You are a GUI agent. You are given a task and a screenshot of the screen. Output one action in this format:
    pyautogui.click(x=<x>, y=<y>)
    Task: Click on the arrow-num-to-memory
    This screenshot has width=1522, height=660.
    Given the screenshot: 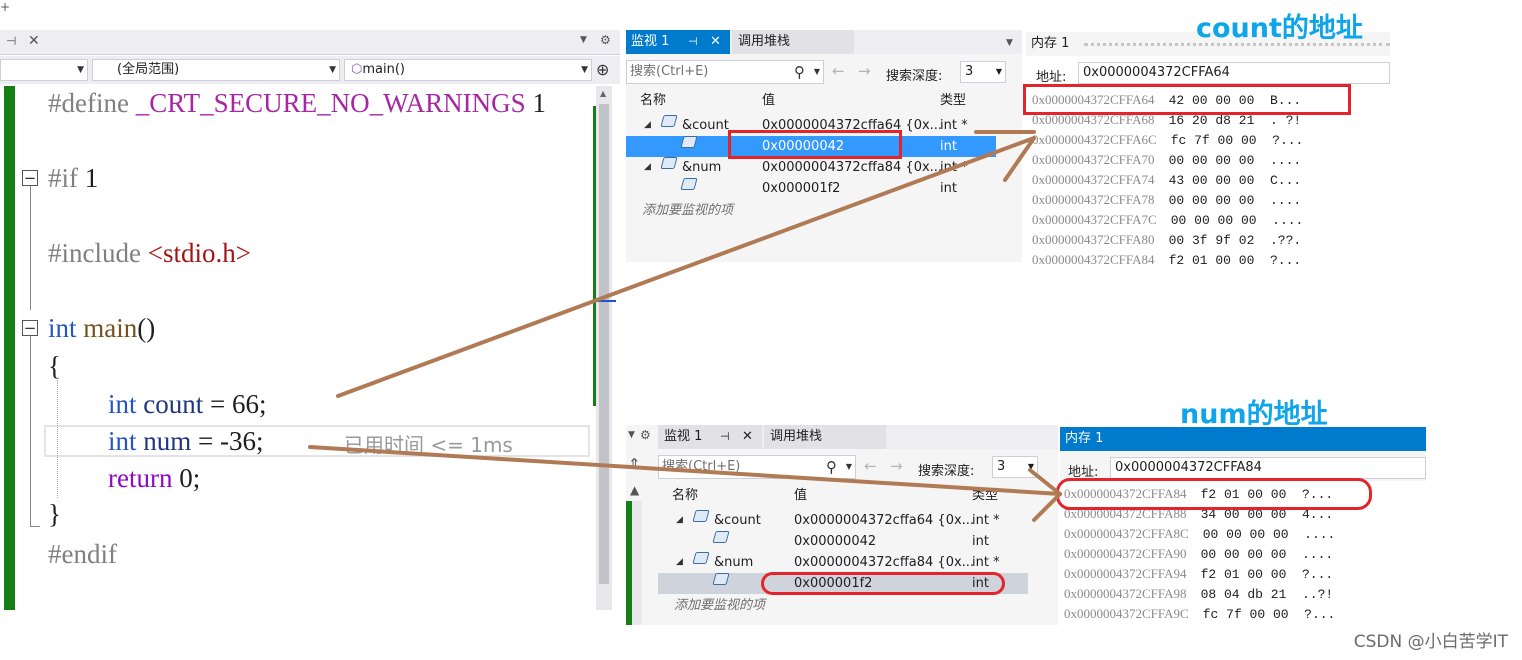 What is the action you would take?
    pyautogui.click(x=685, y=470)
    